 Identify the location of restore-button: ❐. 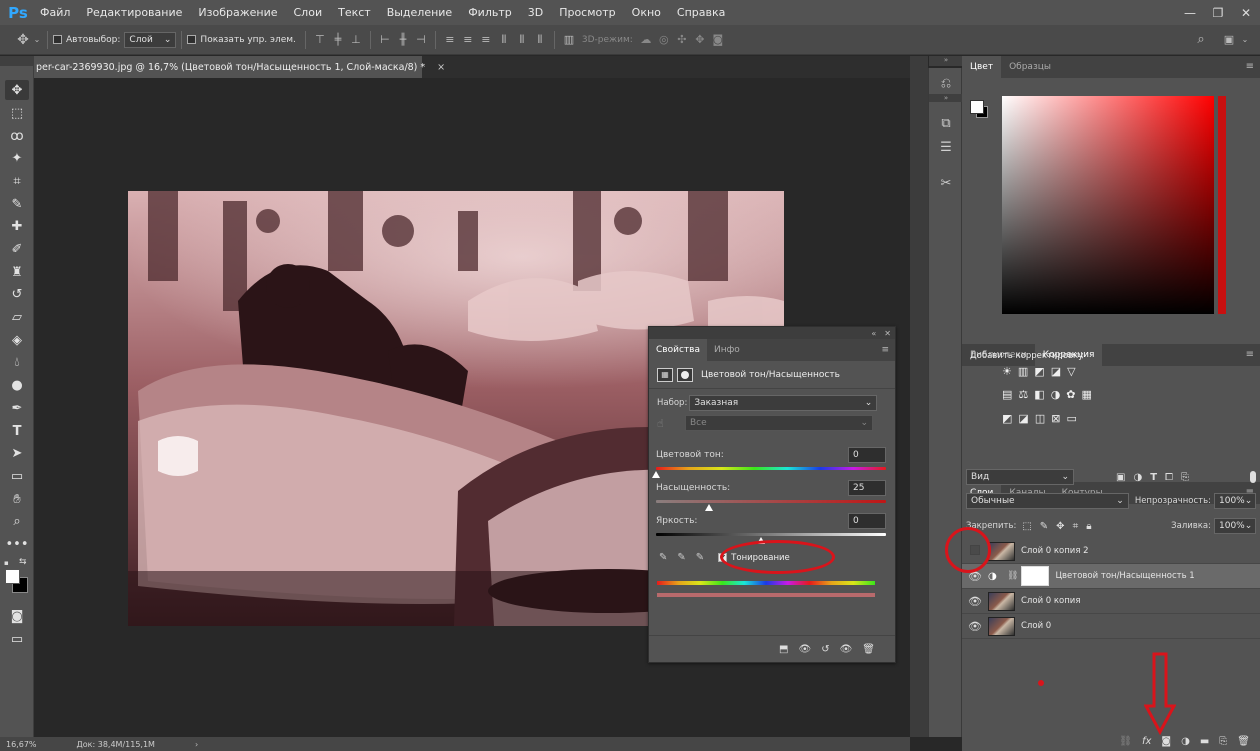
(1218, 12).